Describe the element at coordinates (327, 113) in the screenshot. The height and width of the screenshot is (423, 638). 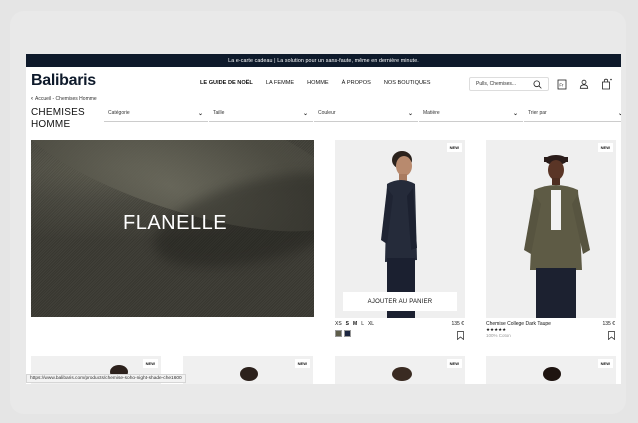
I see `filter-label: Couleur` at that location.